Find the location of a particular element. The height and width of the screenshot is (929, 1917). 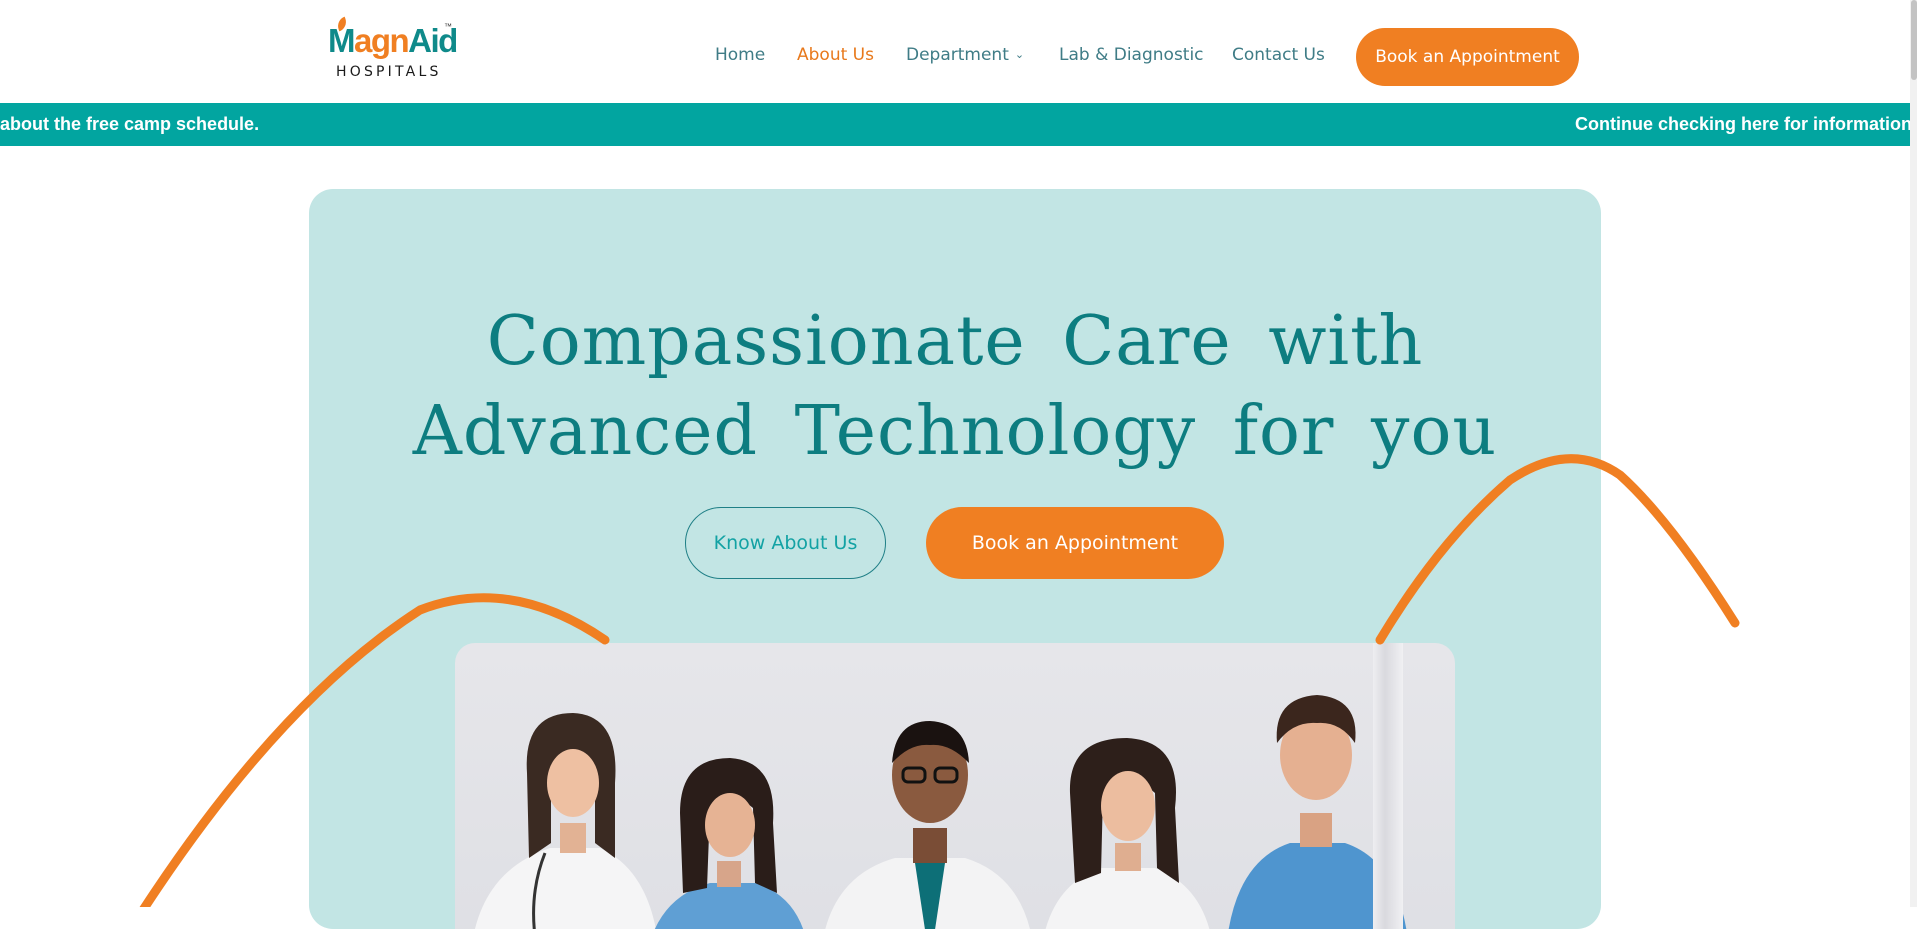

photo-background-door is located at coordinates (1388, 786).